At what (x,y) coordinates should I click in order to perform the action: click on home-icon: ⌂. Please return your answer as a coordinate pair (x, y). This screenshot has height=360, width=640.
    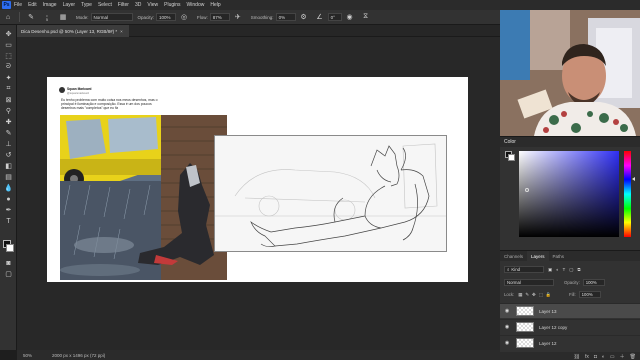
    Looking at the image, I should click on (8, 17).